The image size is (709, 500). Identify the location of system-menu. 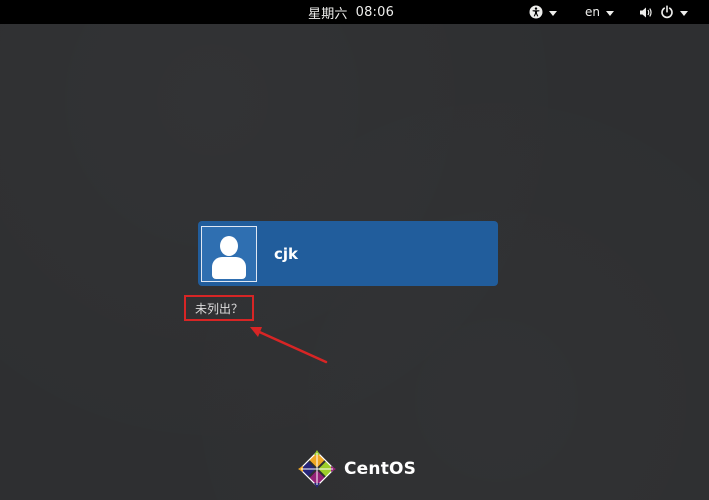
(663, 12).